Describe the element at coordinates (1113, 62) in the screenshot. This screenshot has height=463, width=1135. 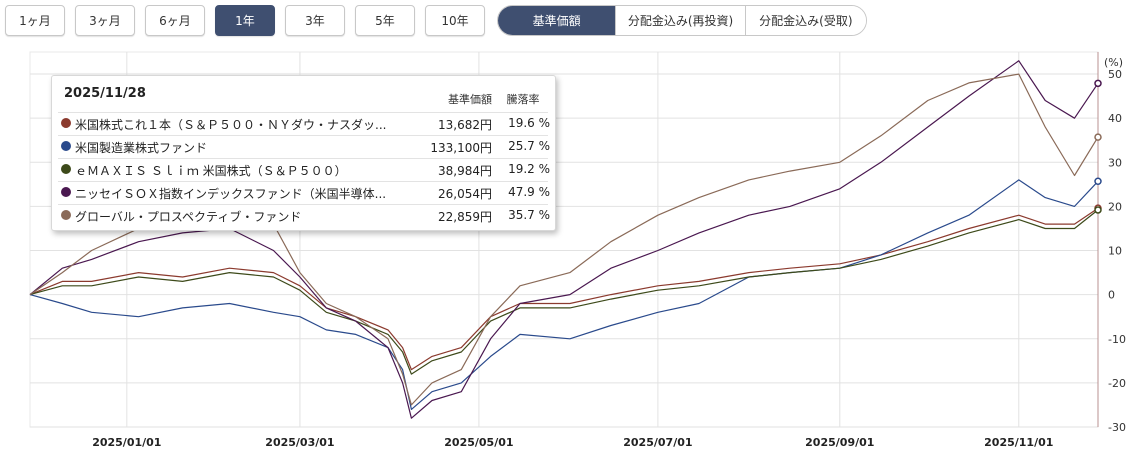
I see `y-axis-unit: (%)` at that location.